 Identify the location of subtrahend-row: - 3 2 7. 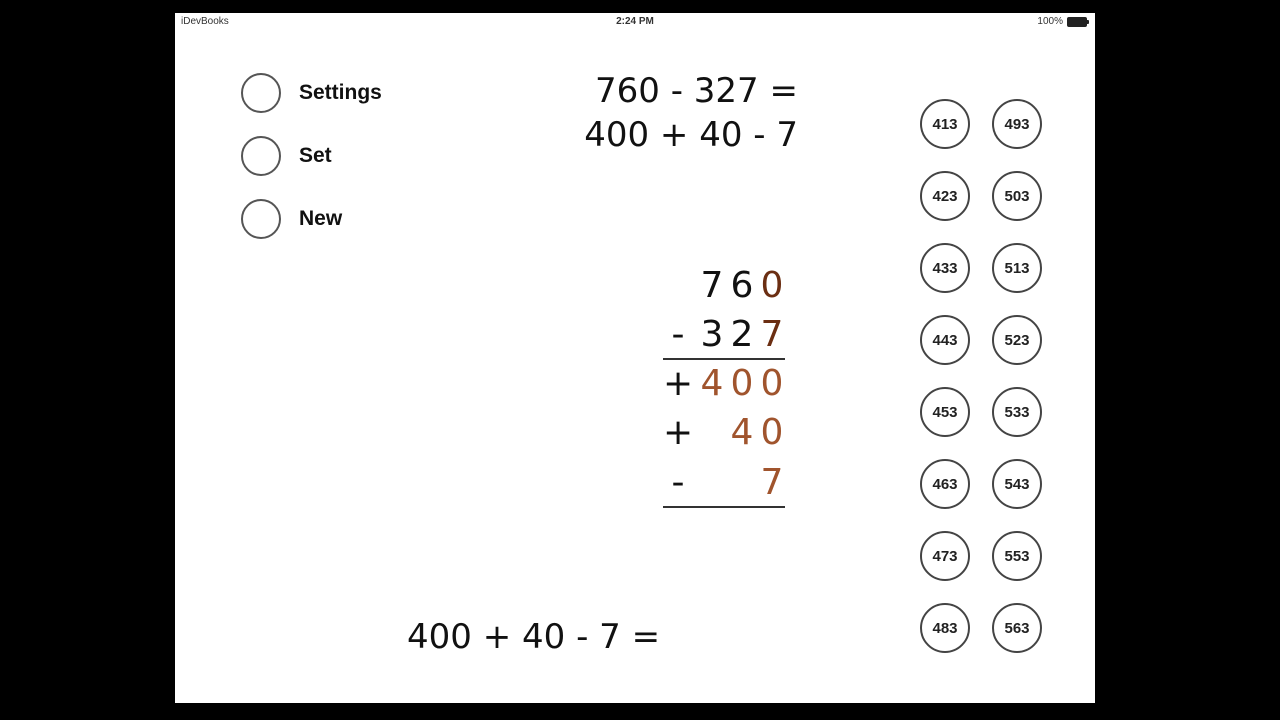
(725, 335).